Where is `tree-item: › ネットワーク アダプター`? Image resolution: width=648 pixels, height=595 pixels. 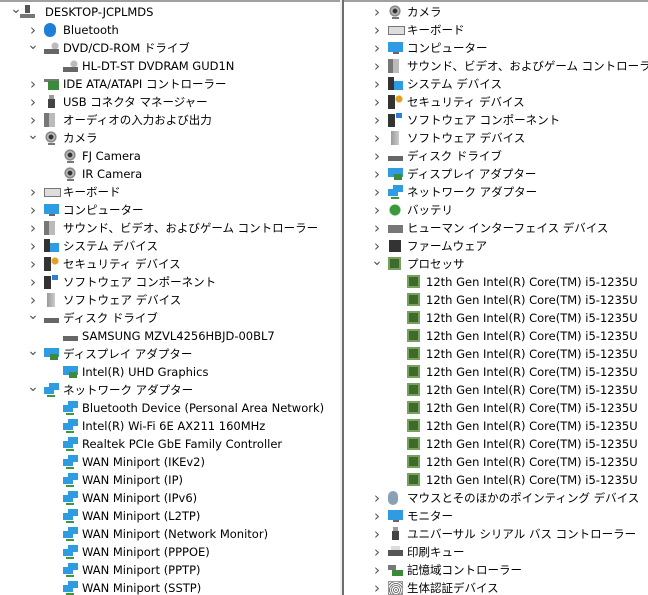
tree-item: › ネットワーク アダプター is located at coordinates (496, 192).